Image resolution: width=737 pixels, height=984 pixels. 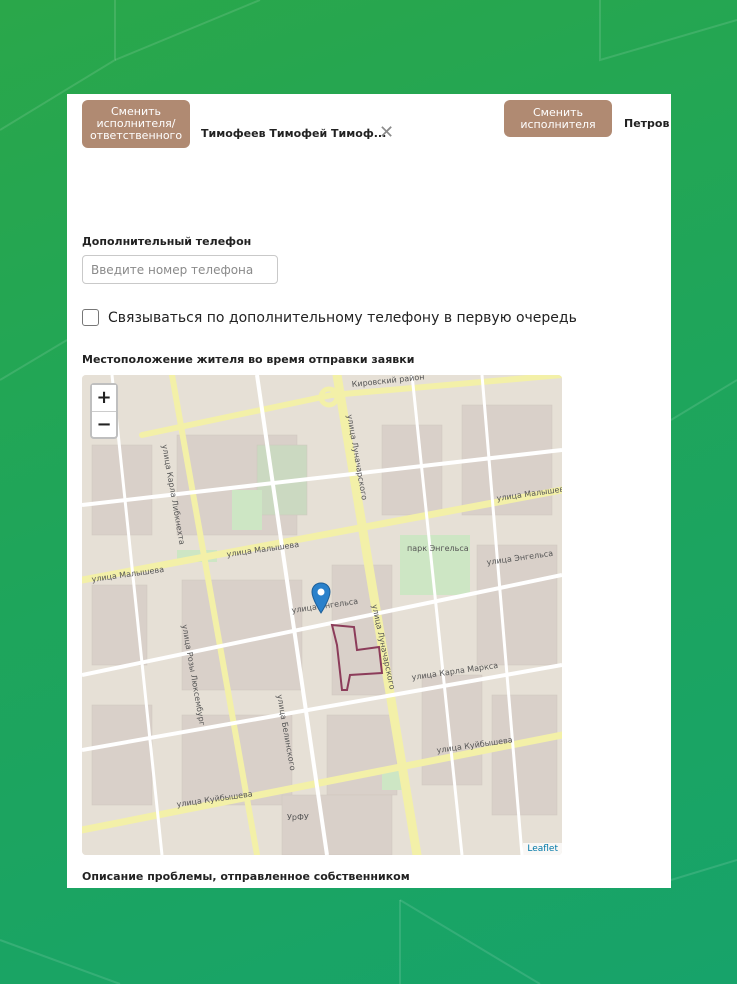 I want to click on location-marker-icon, so click(x=321, y=598).